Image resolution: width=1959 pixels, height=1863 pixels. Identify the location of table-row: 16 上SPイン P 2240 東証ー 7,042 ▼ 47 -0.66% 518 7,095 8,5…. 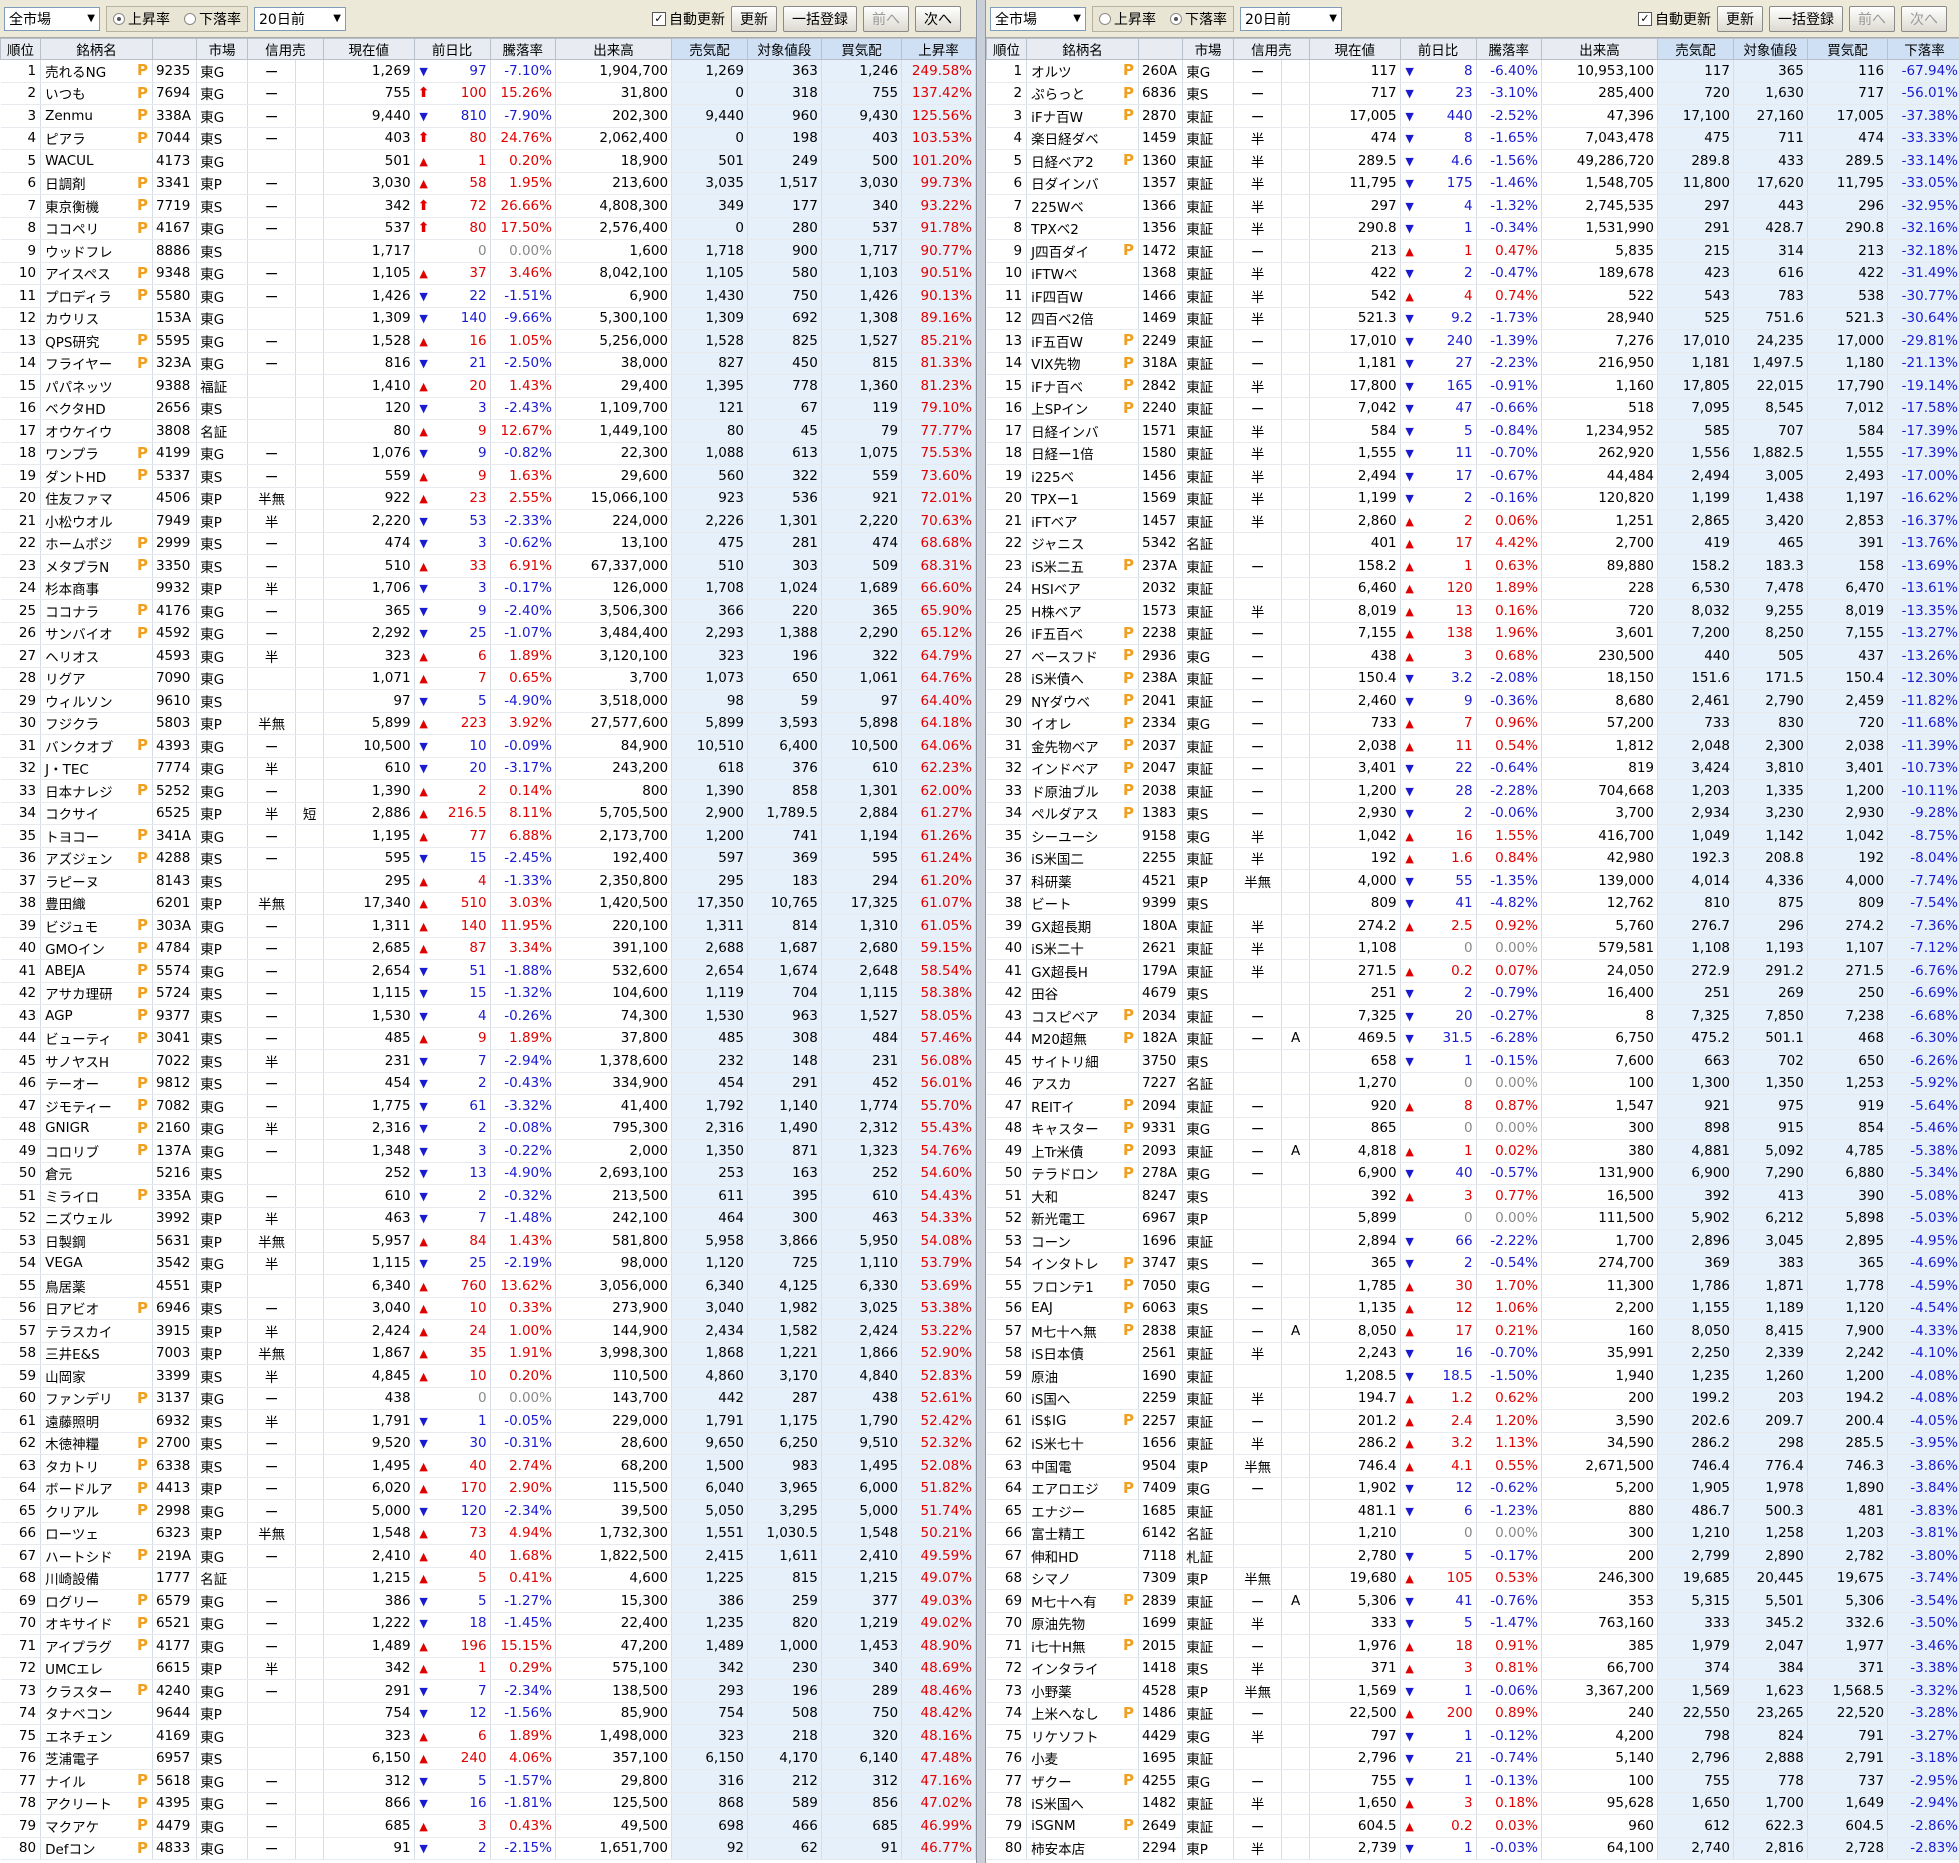
(1472, 408).